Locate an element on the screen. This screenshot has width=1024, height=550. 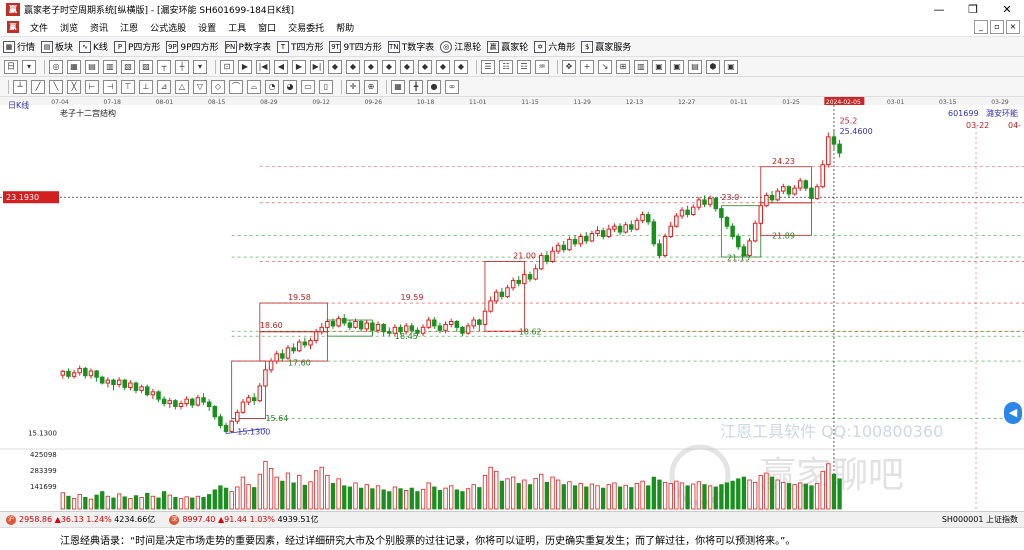
tool-icon-32: ⊞ is located at coordinates (623, 66).